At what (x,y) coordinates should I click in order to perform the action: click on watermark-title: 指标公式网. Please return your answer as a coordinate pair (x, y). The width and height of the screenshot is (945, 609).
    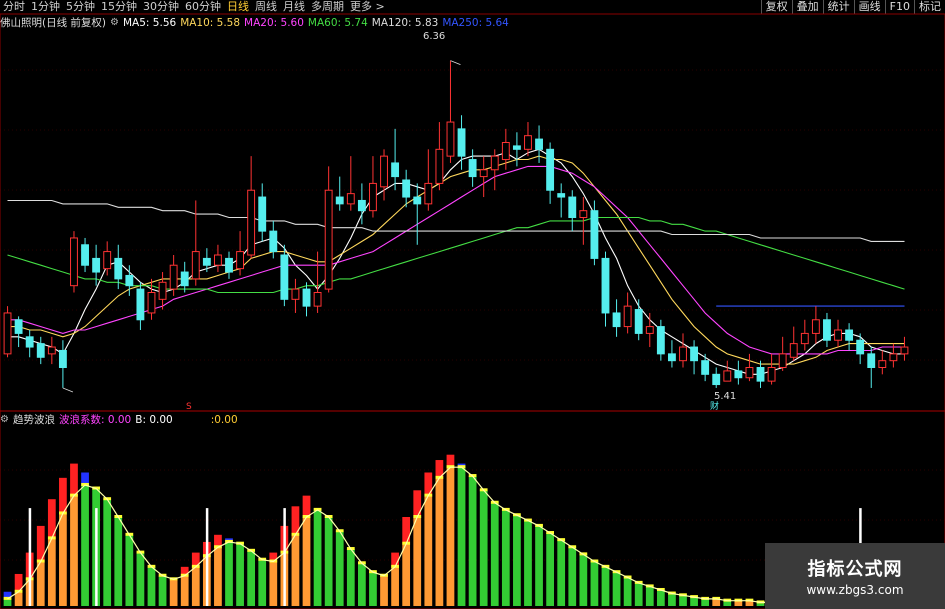
    Looking at the image, I should click on (855, 569).